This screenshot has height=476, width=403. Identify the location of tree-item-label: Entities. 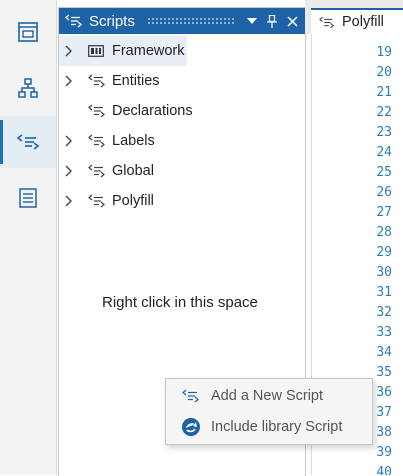
(136, 81).